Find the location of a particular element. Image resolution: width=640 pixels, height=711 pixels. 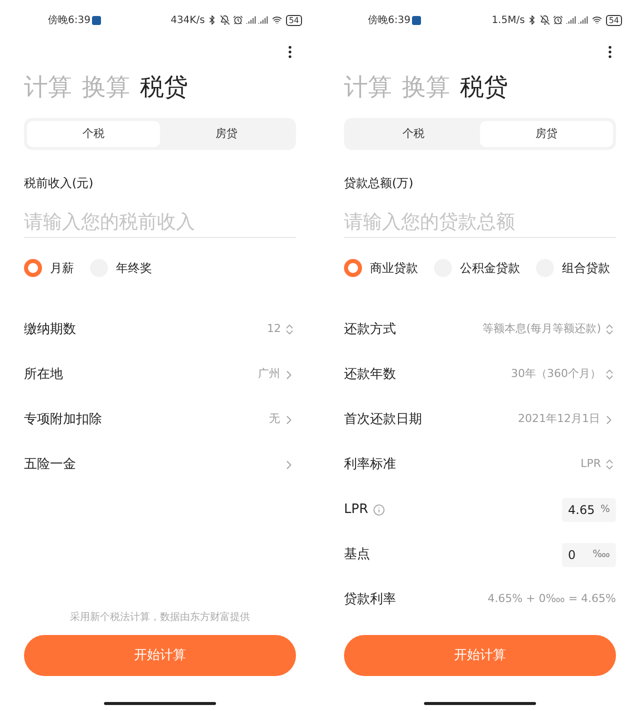

radio-option: 商业贷款 is located at coordinates (381, 268).